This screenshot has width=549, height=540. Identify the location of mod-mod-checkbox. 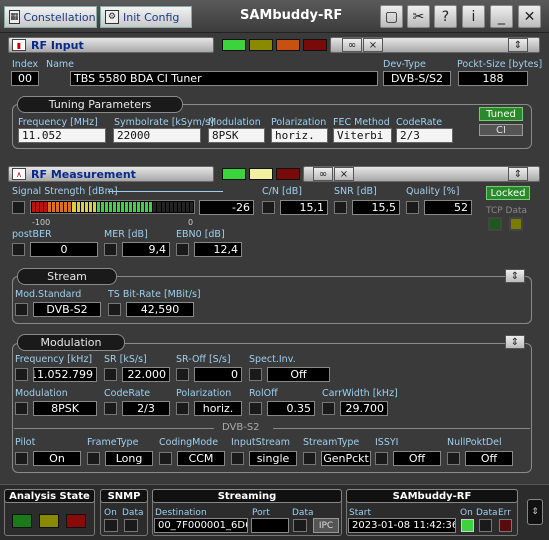
(21, 408).